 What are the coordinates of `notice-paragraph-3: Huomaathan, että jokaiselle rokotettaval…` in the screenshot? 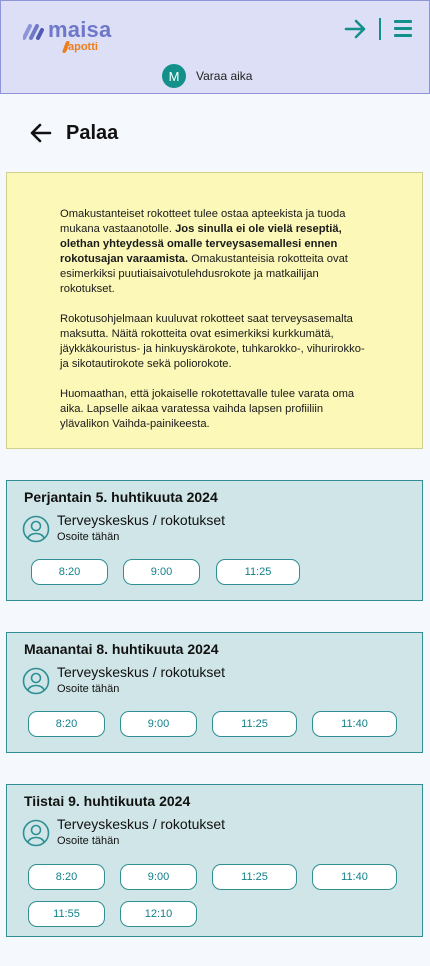 It's located at (207, 409).